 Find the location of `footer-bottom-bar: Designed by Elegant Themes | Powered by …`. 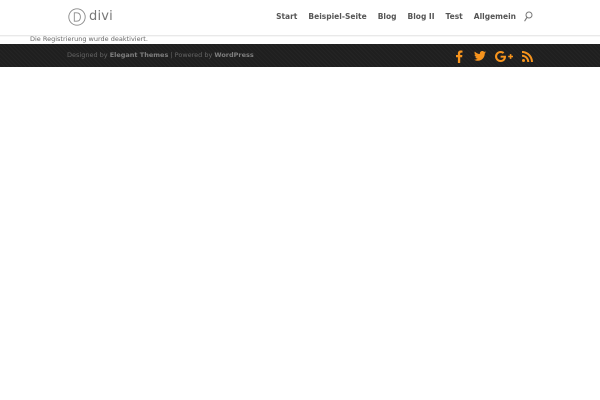

footer-bottom-bar: Designed by Elegant Themes | Powered by … is located at coordinates (300, 55).